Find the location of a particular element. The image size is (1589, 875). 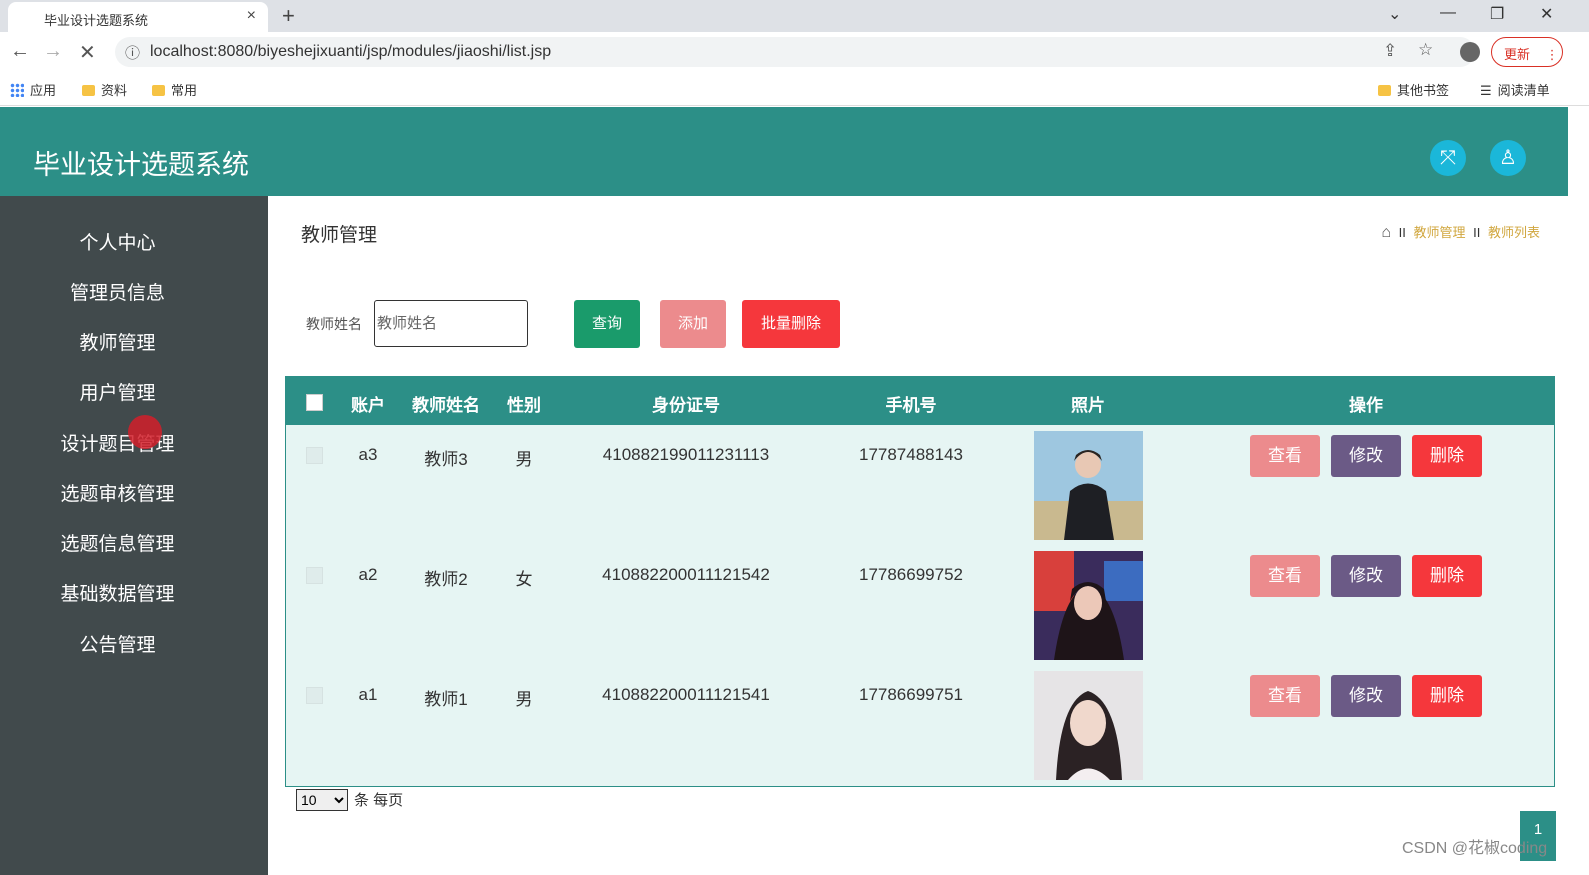

update-button: 更新 ⋮ is located at coordinates (1527, 52).